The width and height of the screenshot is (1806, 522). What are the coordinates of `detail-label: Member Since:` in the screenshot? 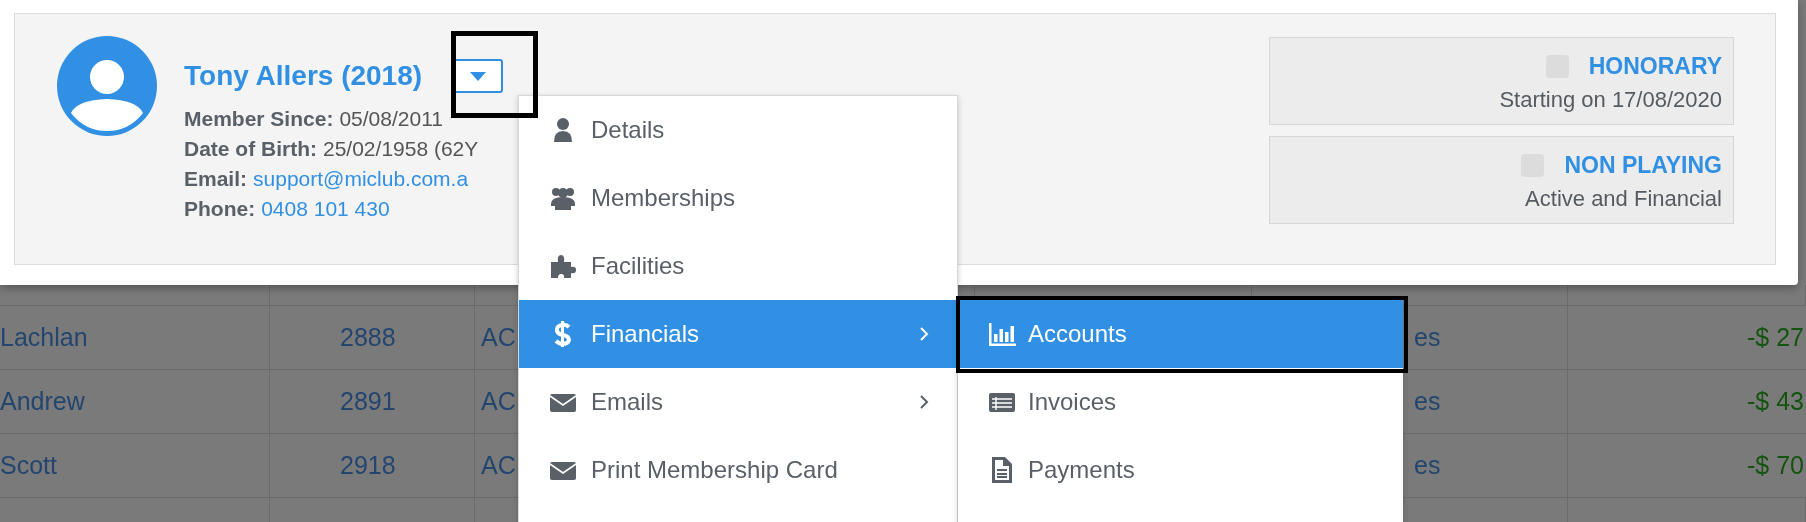 It's located at (259, 118).